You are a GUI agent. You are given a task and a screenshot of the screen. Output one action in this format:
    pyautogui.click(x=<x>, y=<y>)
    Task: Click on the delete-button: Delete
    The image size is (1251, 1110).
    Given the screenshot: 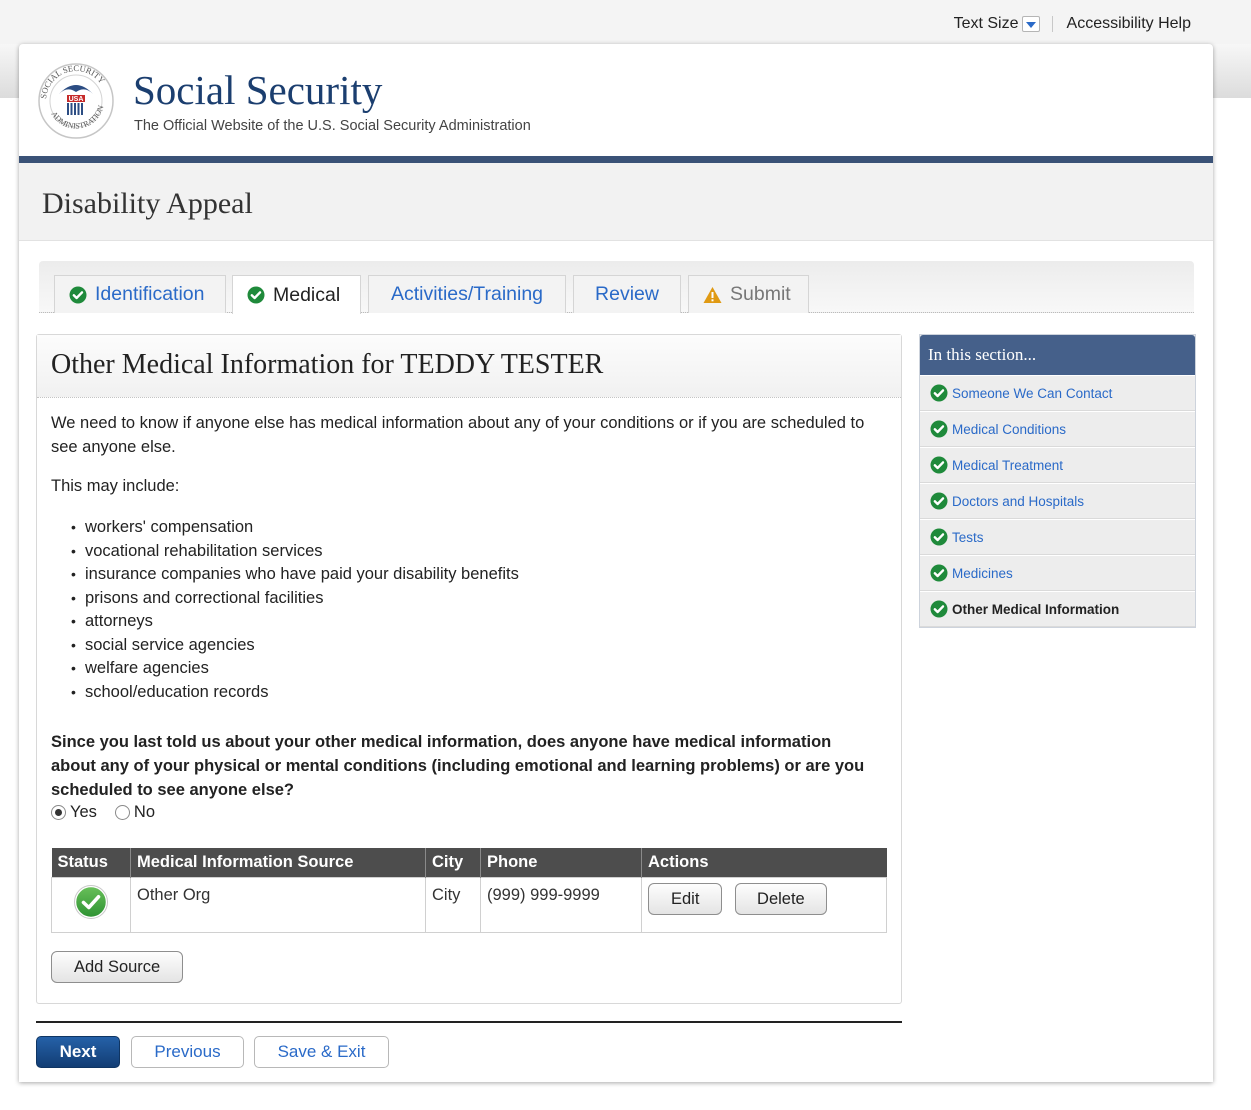 What is the action you would take?
    pyautogui.click(x=781, y=898)
    